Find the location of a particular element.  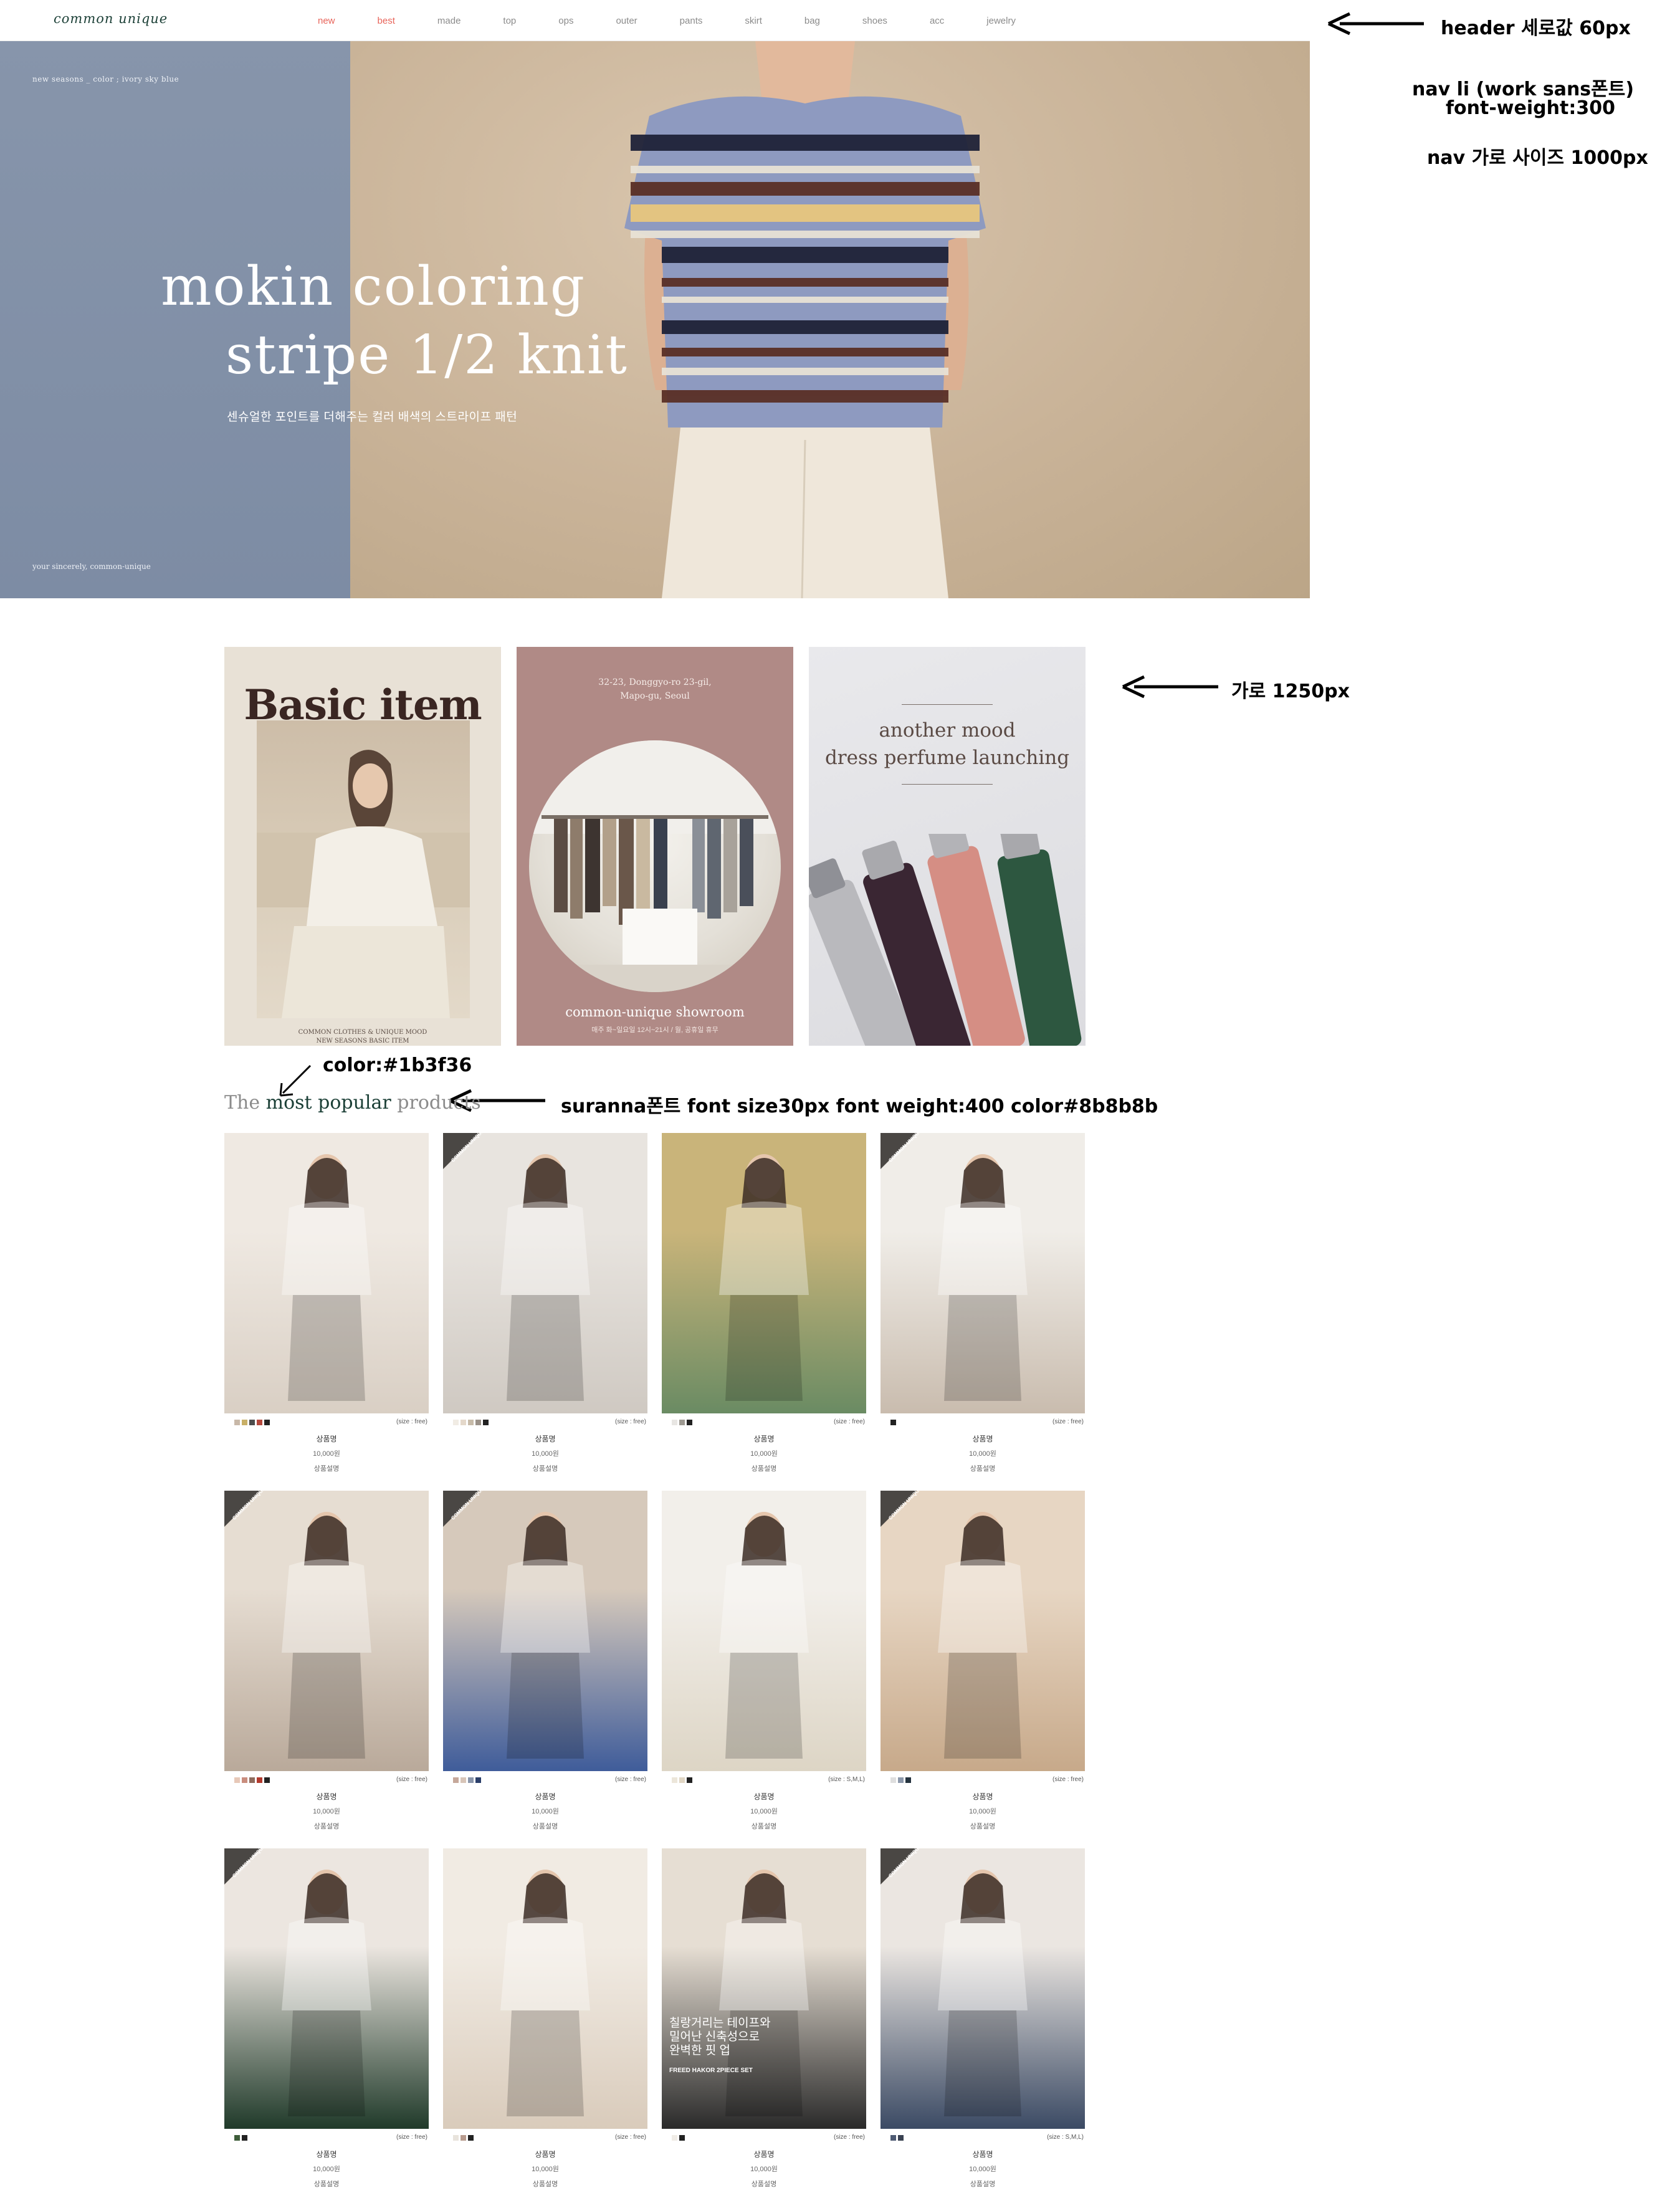

nav-item-outer: outer is located at coordinates (626, 21).